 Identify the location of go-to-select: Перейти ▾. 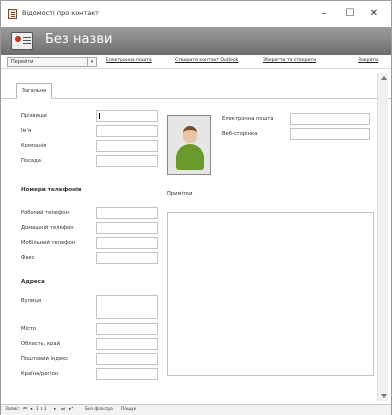
(52, 62).